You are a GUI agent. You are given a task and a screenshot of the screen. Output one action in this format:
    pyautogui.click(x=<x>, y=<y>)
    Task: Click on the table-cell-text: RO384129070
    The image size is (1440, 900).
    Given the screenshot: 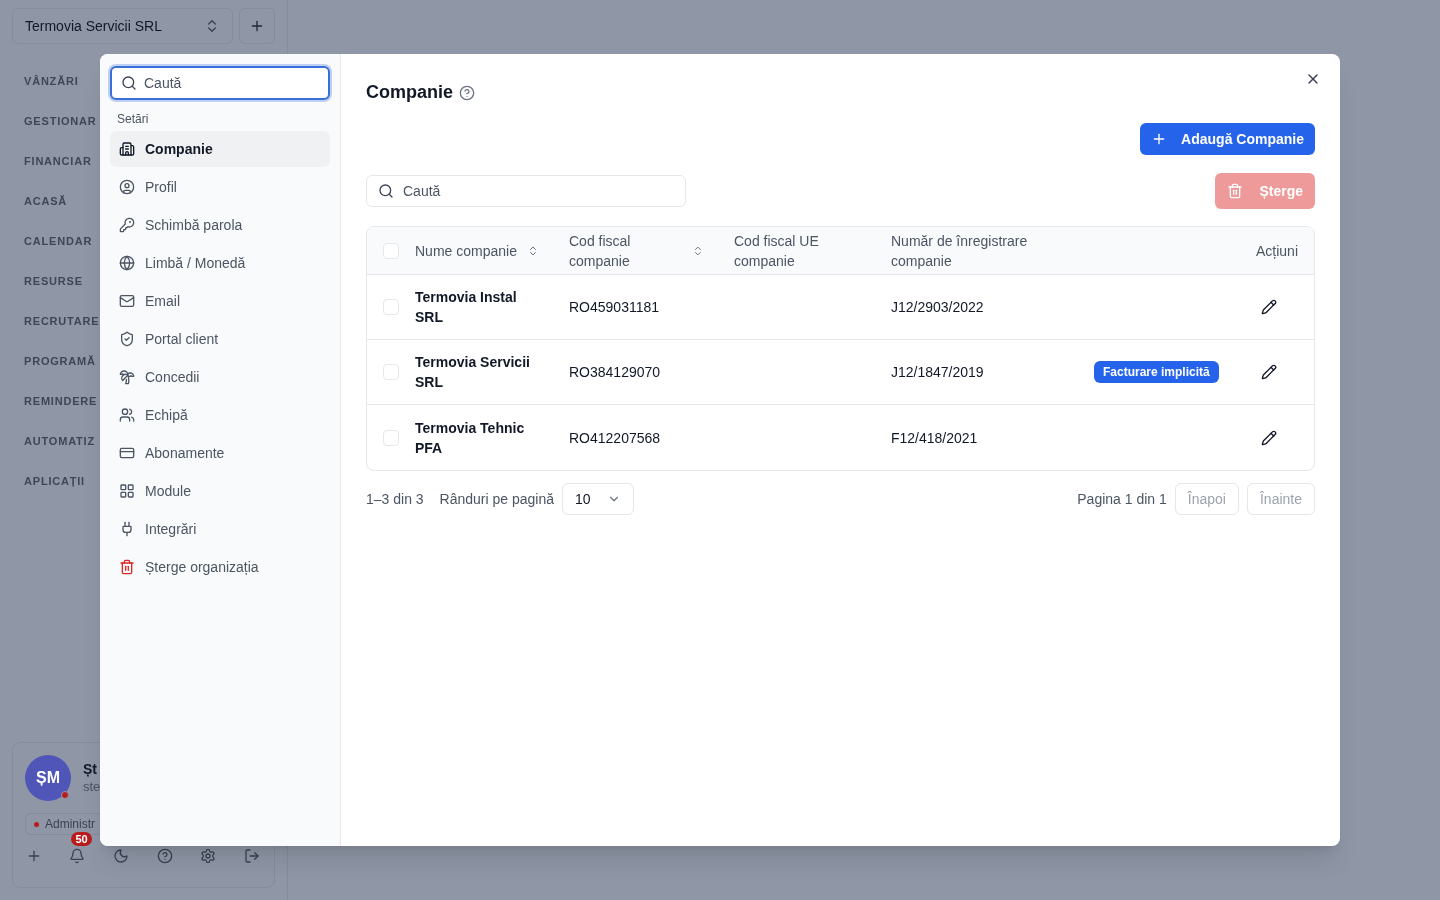 What is the action you would take?
    pyautogui.click(x=615, y=372)
    